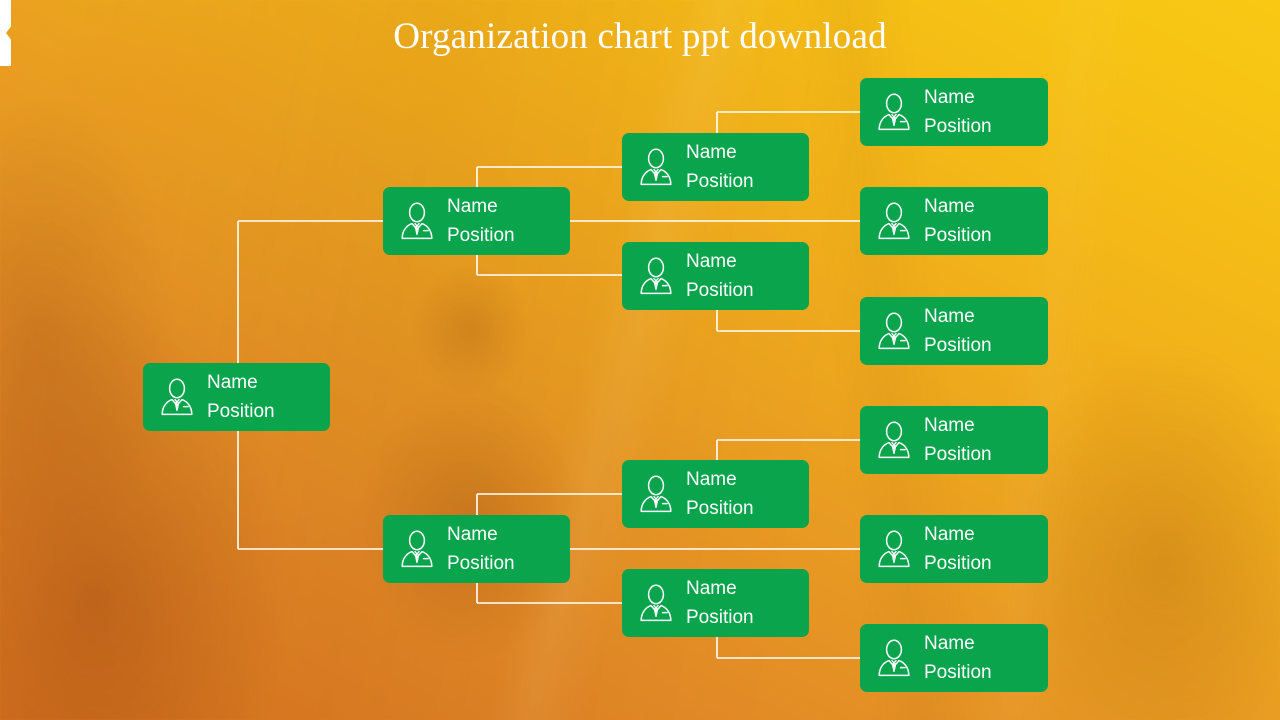  I want to click on org-node-l2-b: Name Position, so click(476, 549).